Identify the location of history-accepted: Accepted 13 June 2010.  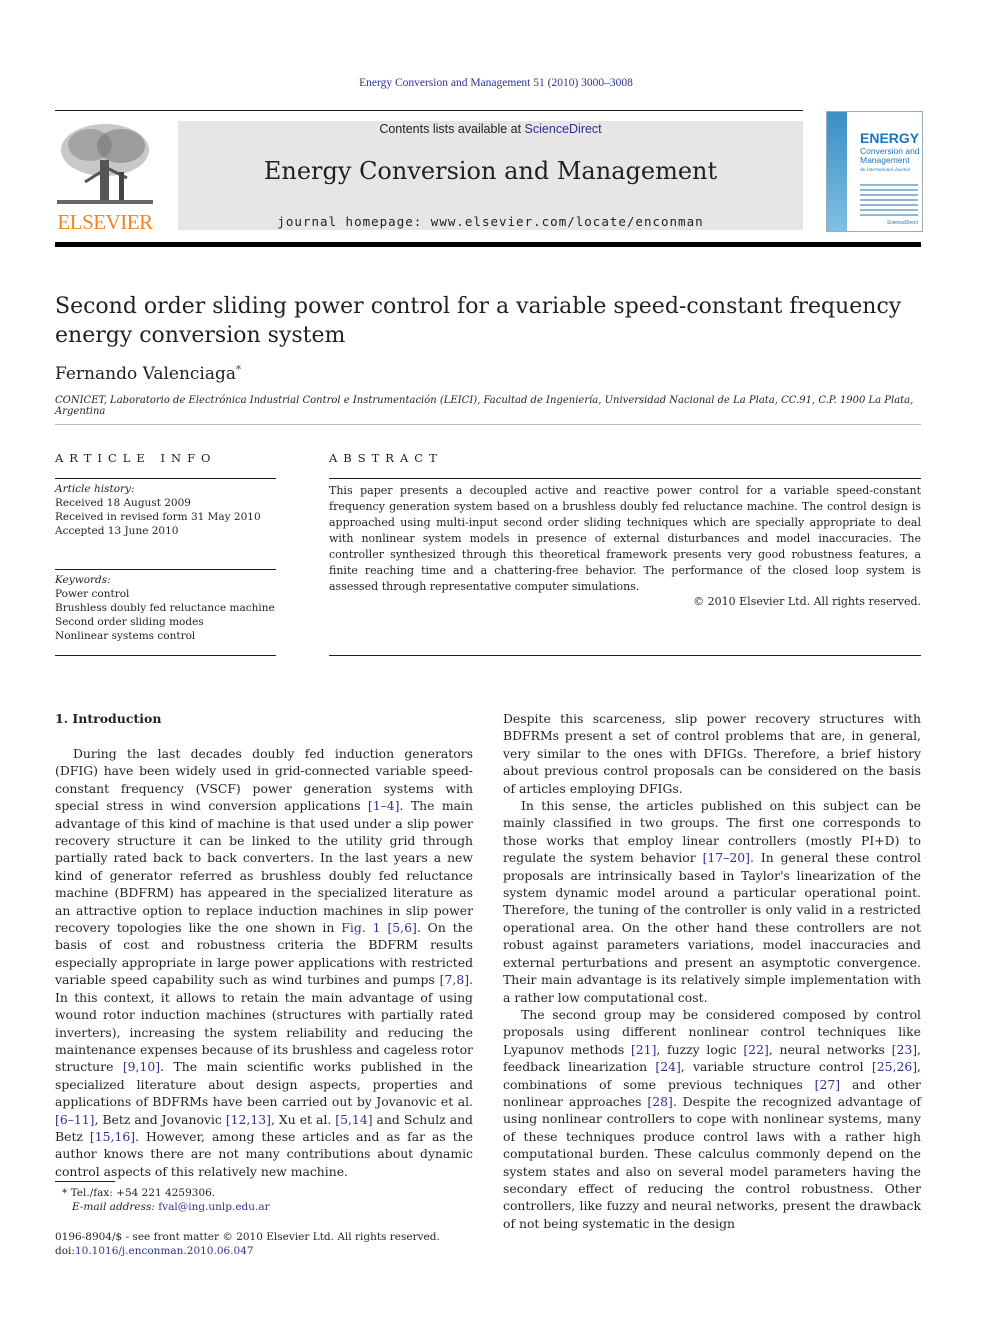
(117, 531).